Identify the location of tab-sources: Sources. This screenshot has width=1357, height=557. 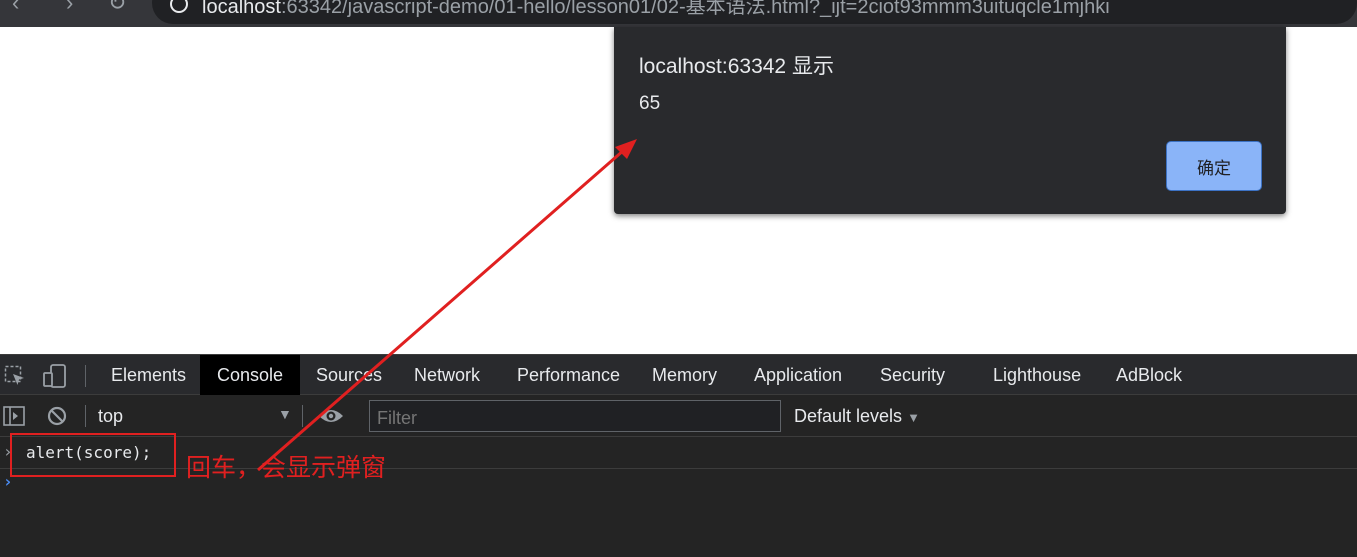
(349, 375).